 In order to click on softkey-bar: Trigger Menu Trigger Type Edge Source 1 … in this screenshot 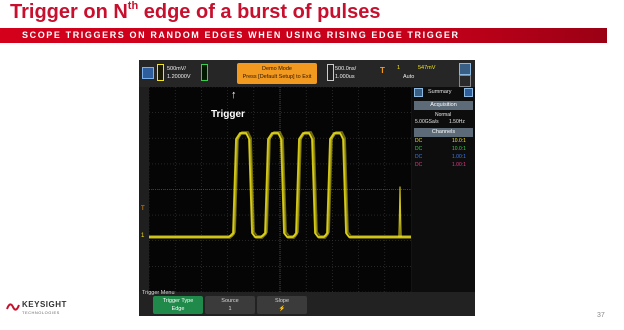, I will do `click(307, 303)`.